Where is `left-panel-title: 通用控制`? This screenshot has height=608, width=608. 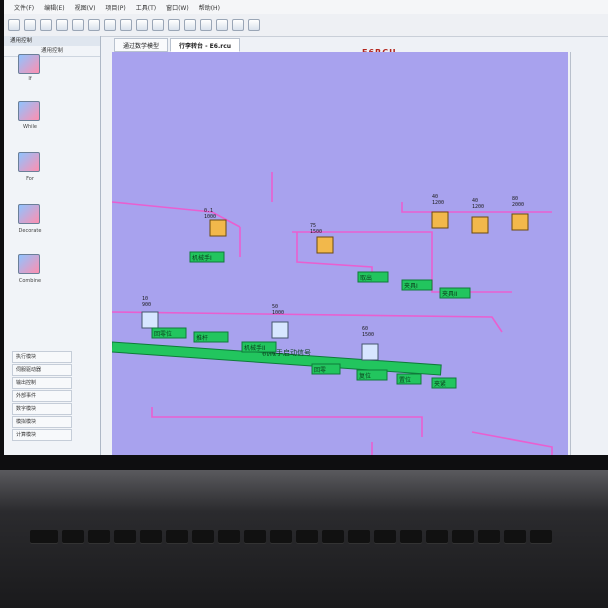
left-panel-title: 通用控制 is located at coordinates (52, 41).